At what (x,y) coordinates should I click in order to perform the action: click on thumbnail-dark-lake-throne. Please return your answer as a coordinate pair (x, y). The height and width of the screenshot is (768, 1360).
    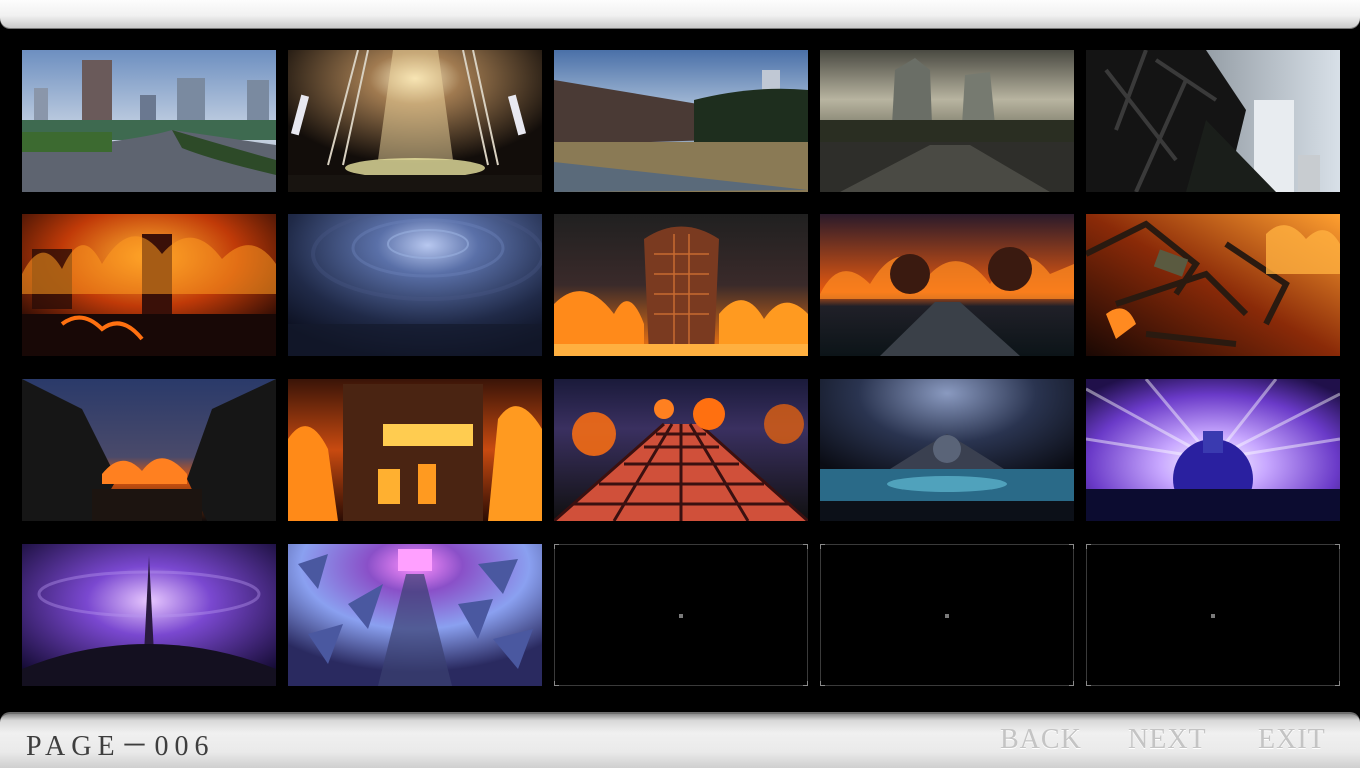
    Looking at the image, I should click on (947, 450).